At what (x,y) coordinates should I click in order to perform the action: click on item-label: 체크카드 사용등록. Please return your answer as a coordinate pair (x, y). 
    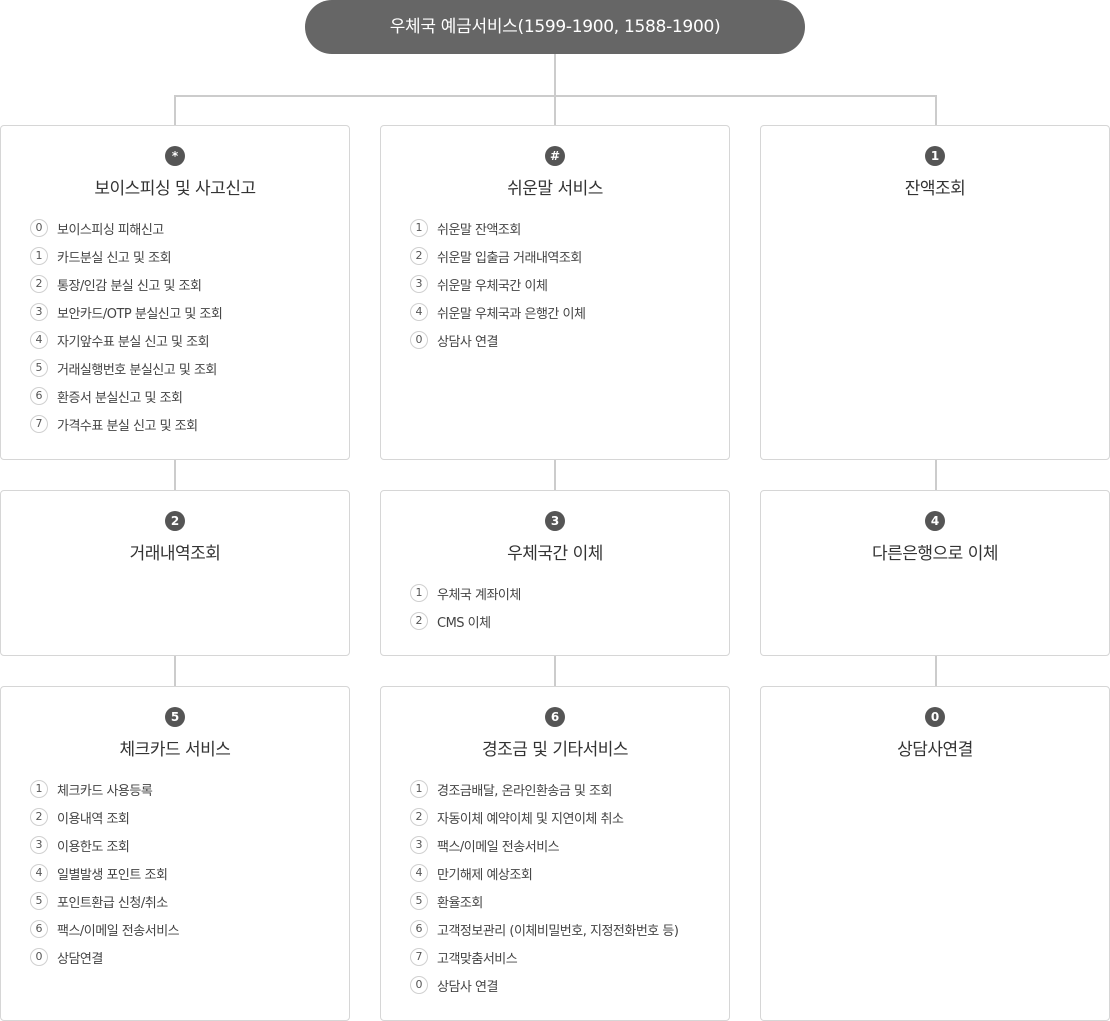
    Looking at the image, I should click on (105, 791).